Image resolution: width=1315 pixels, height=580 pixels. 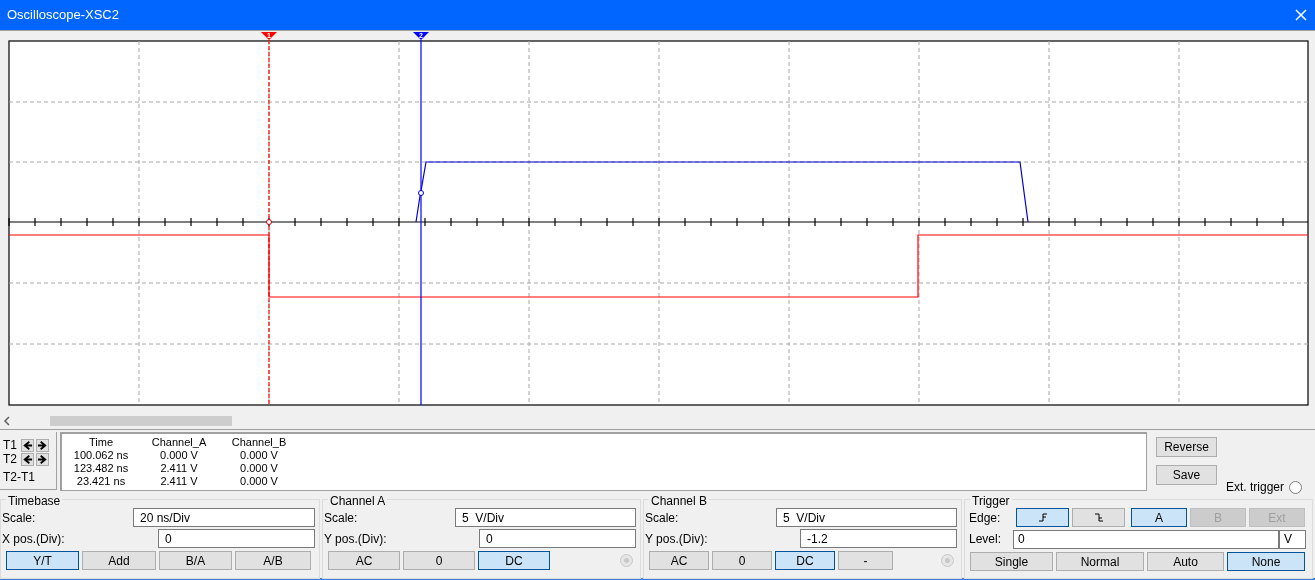 What do you see at coordinates (33, 539) in the screenshot?
I see `field-label: X pos.(Div):` at bounding box center [33, 539].